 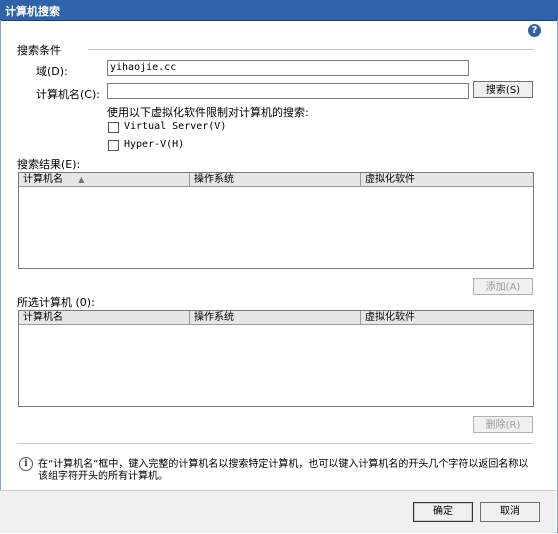 I want to click on ok-button: 确定, so click(x=443, y=512).